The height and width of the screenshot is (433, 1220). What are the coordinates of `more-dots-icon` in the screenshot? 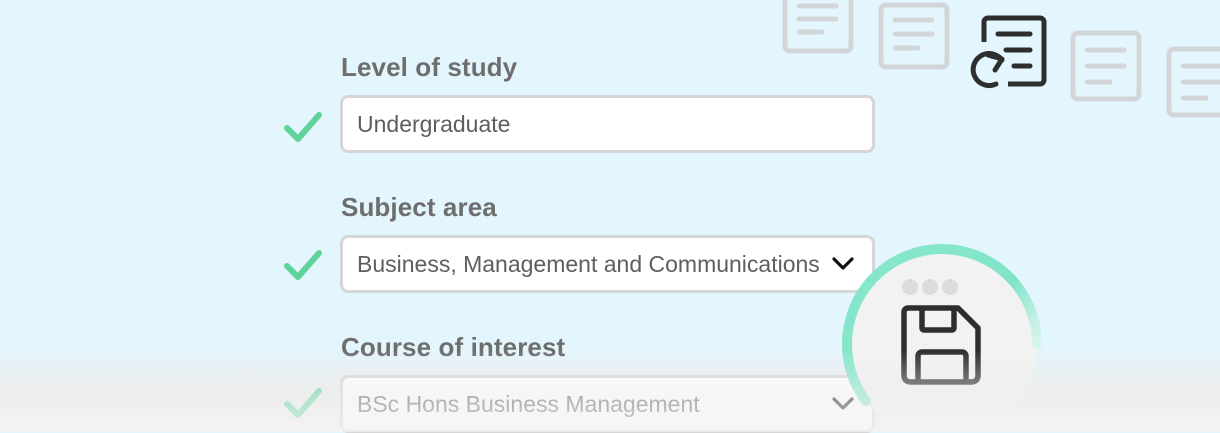 It's located at (930, 287).